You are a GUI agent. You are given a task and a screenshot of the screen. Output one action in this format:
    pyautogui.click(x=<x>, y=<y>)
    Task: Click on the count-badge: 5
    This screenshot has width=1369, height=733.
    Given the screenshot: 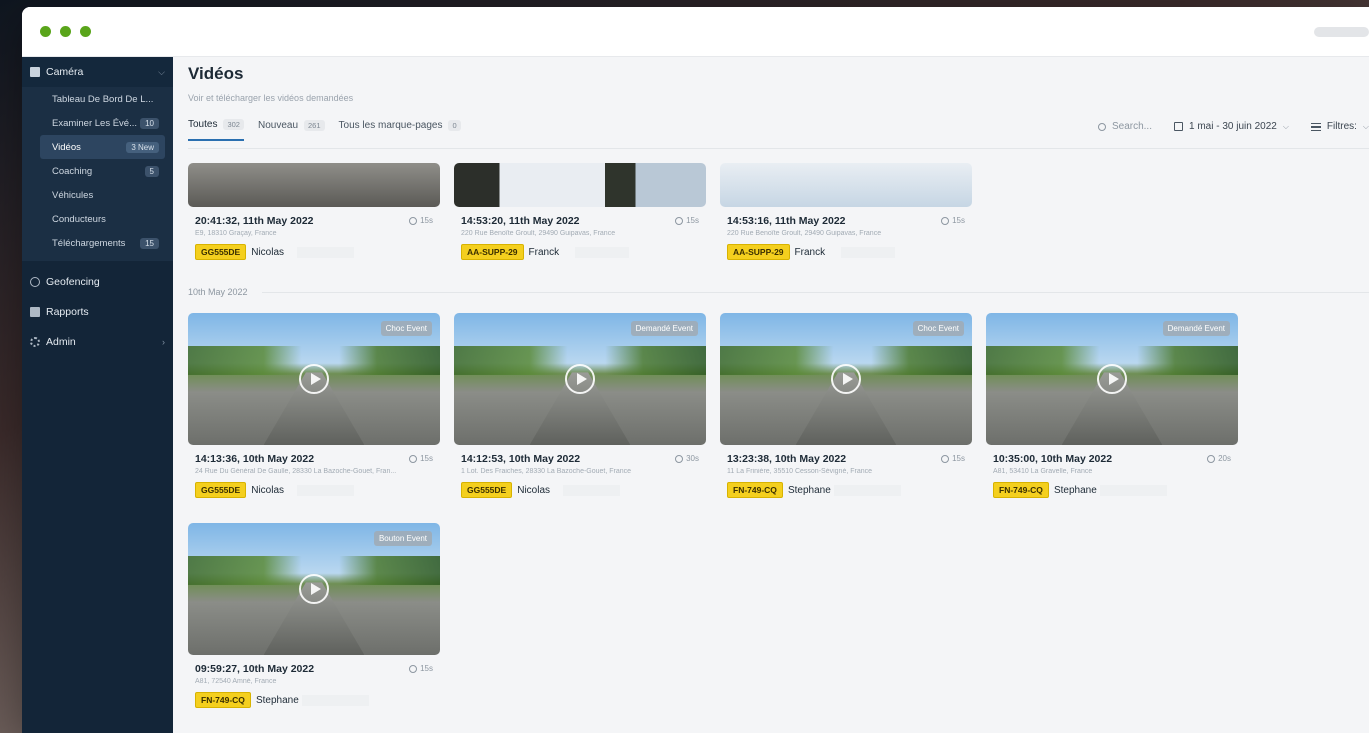 What is the action you would take?
    pyautogui.click(x=151, y=171)
    